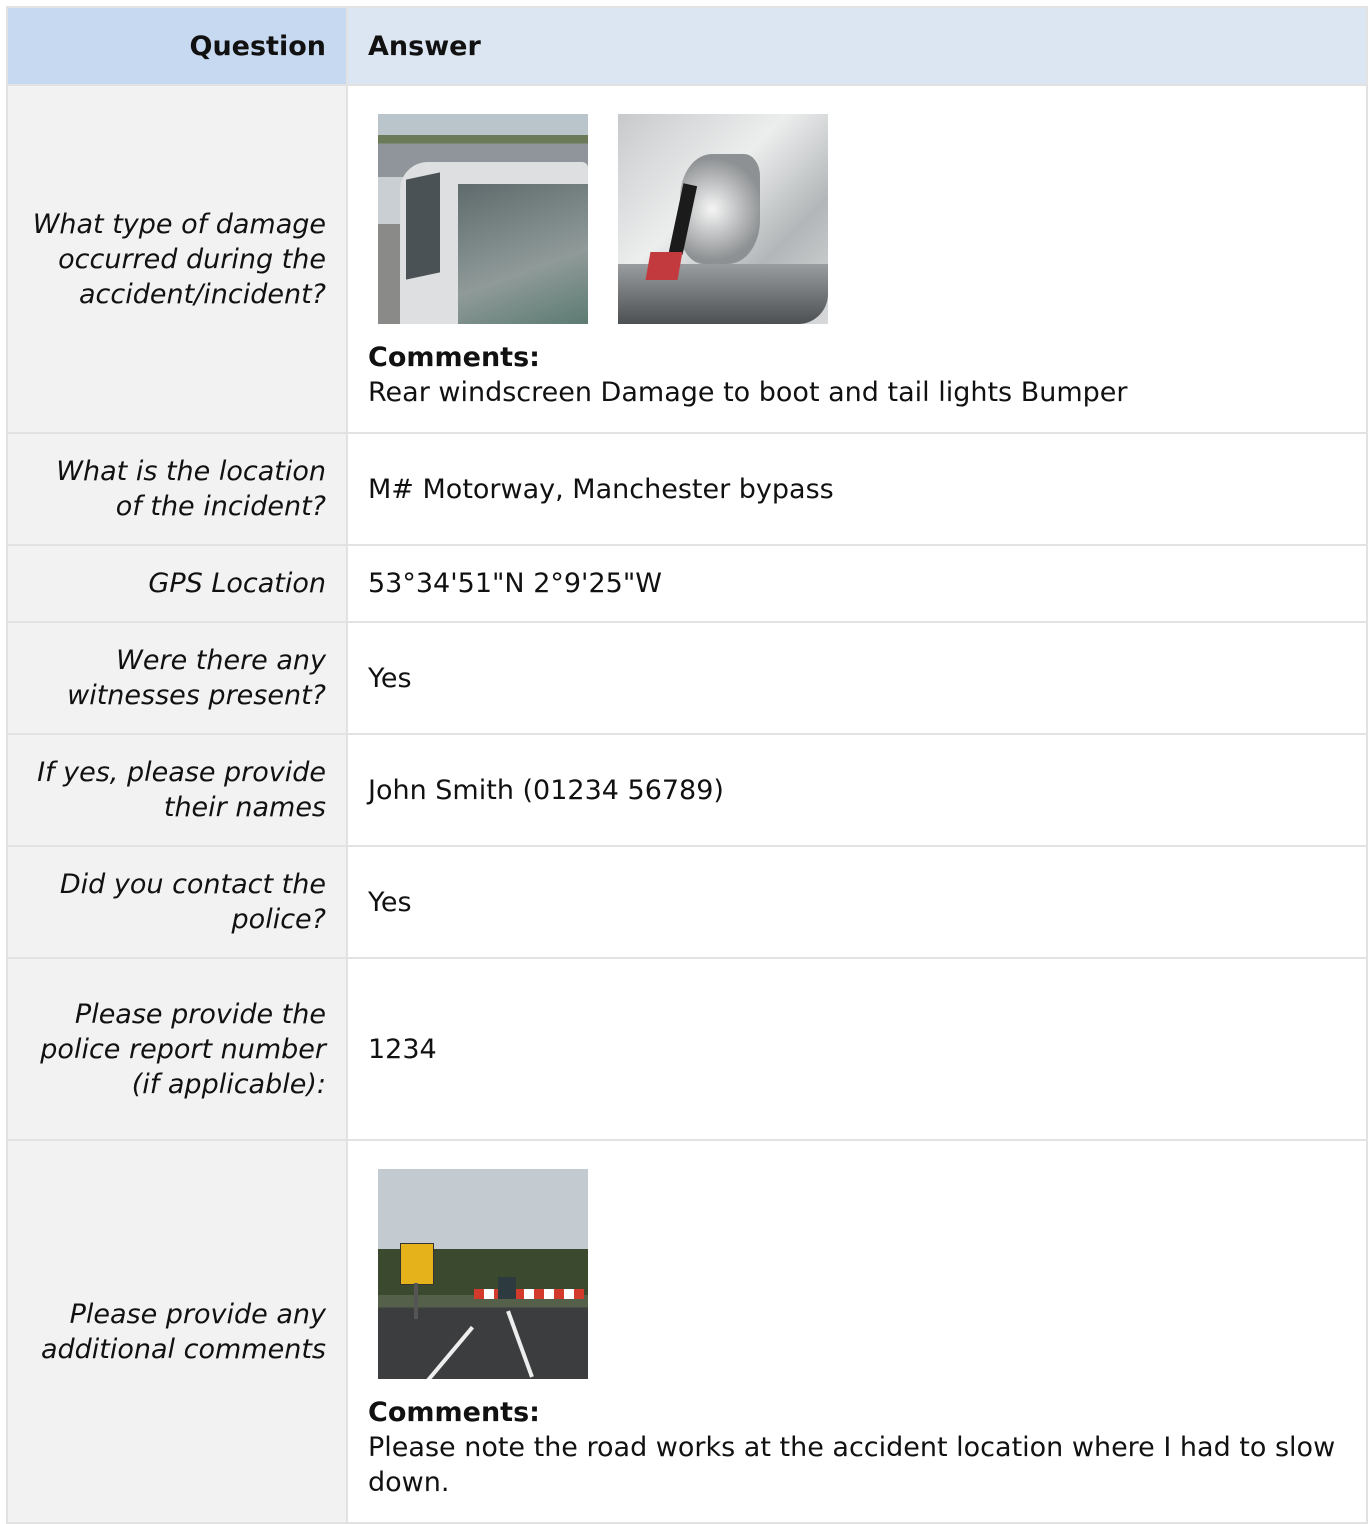  Describe the element at coordinates (857, 205) in the screenshot. I see `damage-photos` at that location.